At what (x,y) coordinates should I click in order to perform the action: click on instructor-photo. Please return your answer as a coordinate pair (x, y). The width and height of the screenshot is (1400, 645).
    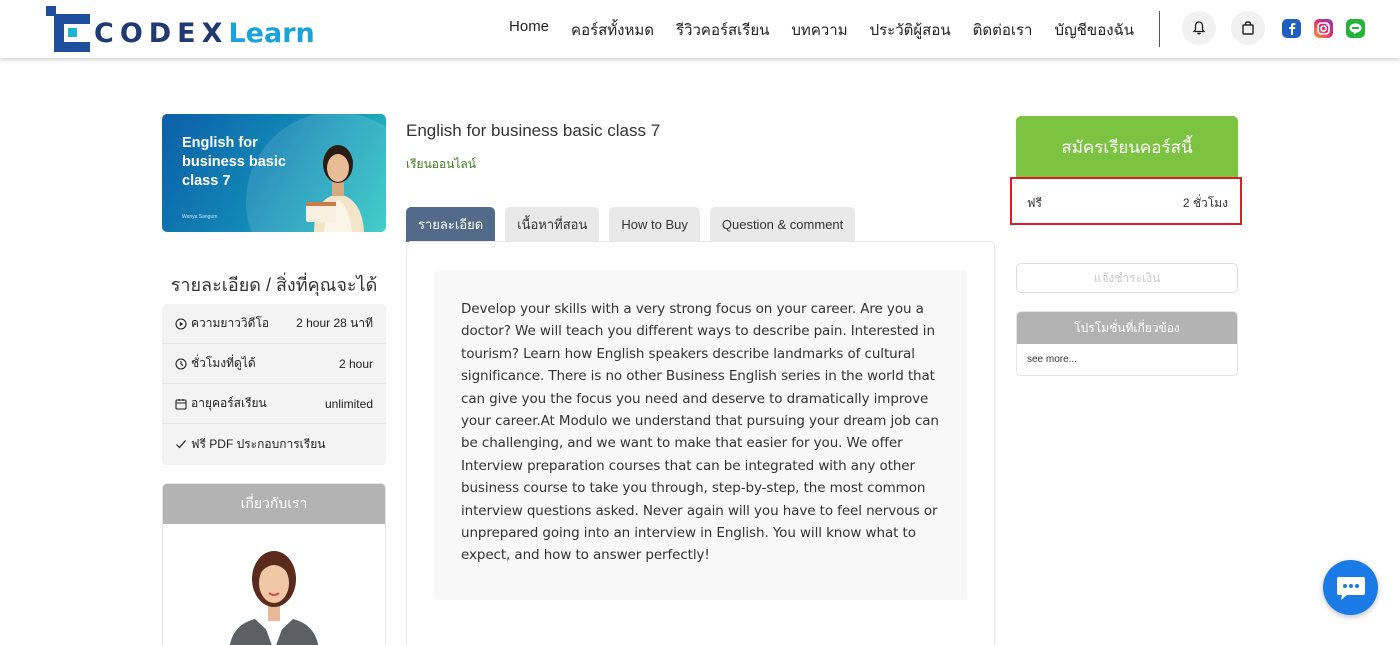
    Looking at the image, I should click on (335, 188).